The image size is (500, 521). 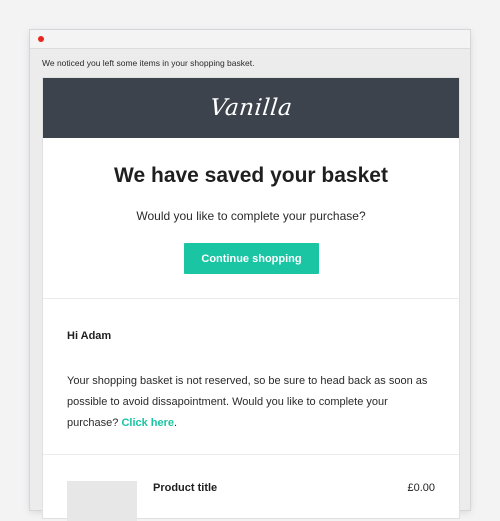 What do you see at coordinates (176, 423) in the screenshot?
I see `message-end: .` at bounding box center [176, 423].